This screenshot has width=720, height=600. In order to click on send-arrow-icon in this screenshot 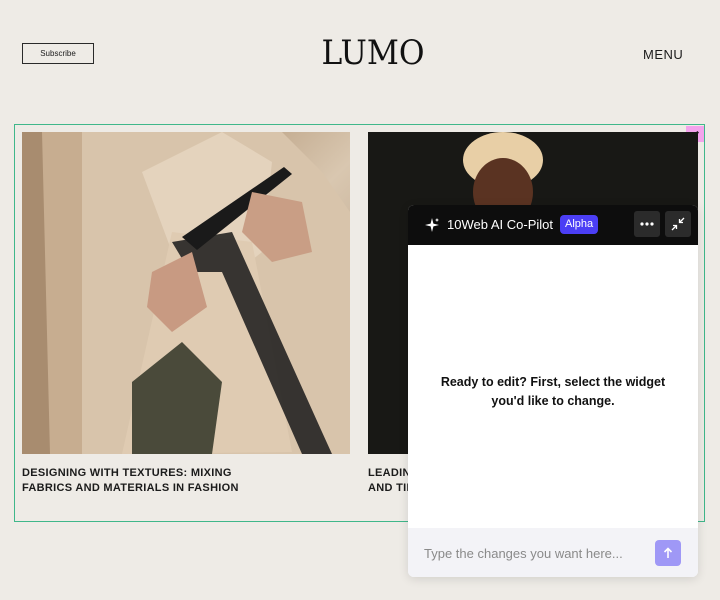, I will do `click(668, 552)`.